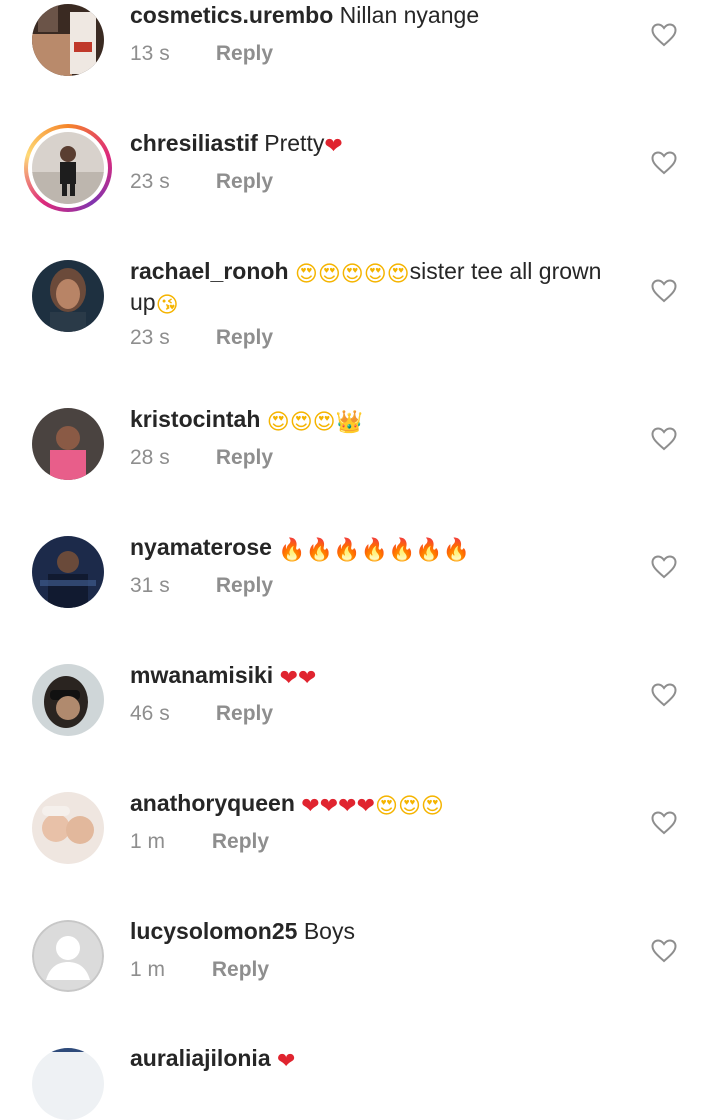 The width and height of the screenshot is (719, 1120). Describe the element at coordinates (213, 931) in the screenshot. I see `username: lucysolomon25` at that location.